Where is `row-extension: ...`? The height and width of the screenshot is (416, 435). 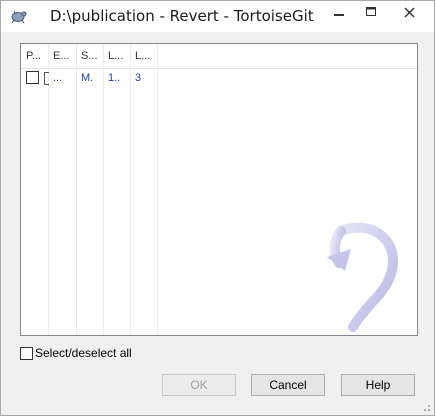
row-extension: ... is located at coordinates (58, 78).